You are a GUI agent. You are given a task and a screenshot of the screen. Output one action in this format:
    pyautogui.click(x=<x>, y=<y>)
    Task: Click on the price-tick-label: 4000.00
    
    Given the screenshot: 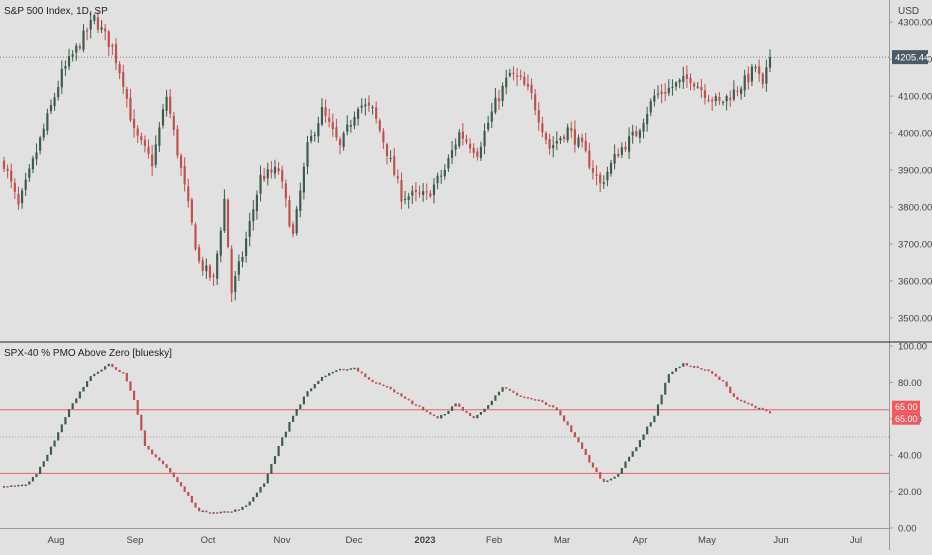 What is the action you would take?
    pyautogui.click(x=915, y=134)
    